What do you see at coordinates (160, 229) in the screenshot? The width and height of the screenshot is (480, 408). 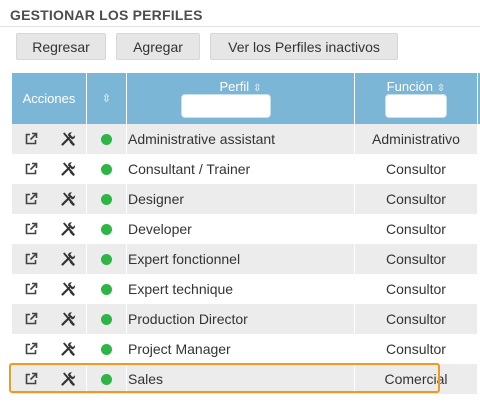 I see `profile-name: Developer` at bounding box center [160, 229].